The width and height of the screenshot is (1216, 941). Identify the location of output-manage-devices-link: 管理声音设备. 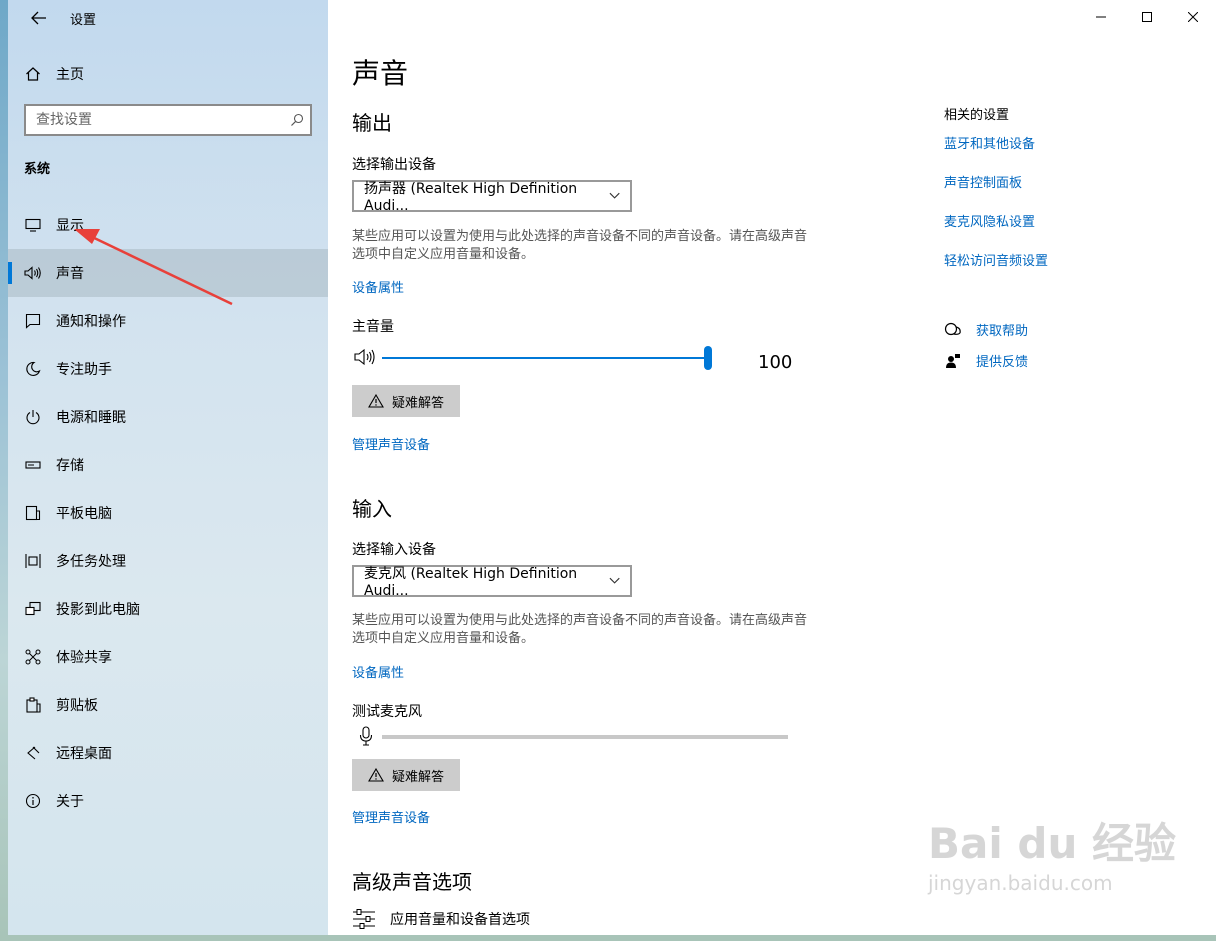
(391, 443).